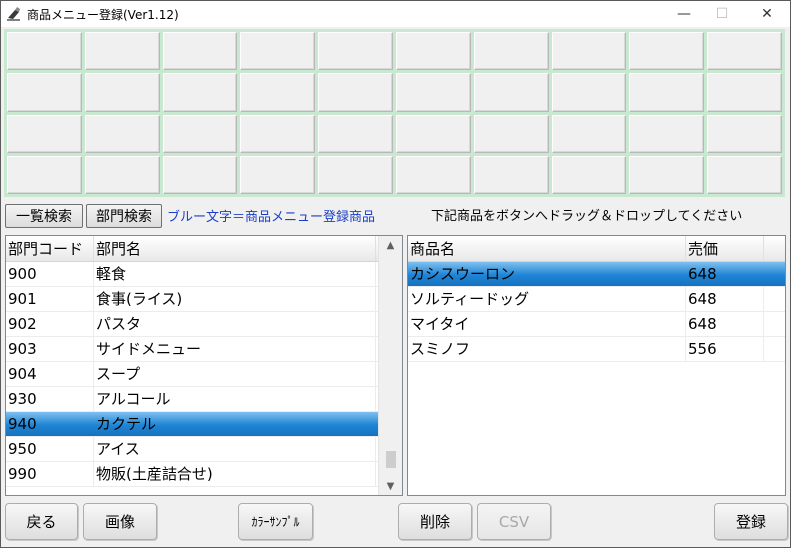  I want to click on table-row: 902 パスタ, so click(204, 324).